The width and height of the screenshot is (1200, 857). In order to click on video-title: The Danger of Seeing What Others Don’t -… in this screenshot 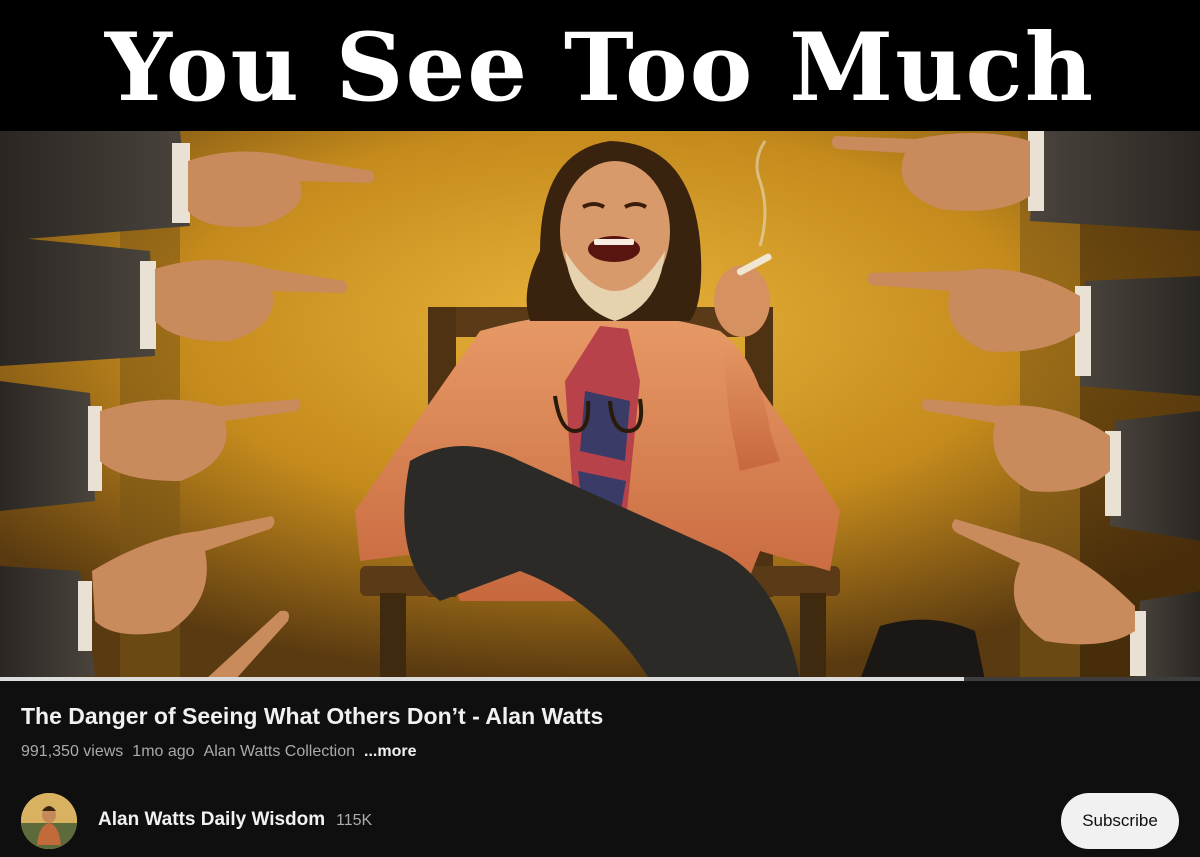, I will do `click(312, 716)`.